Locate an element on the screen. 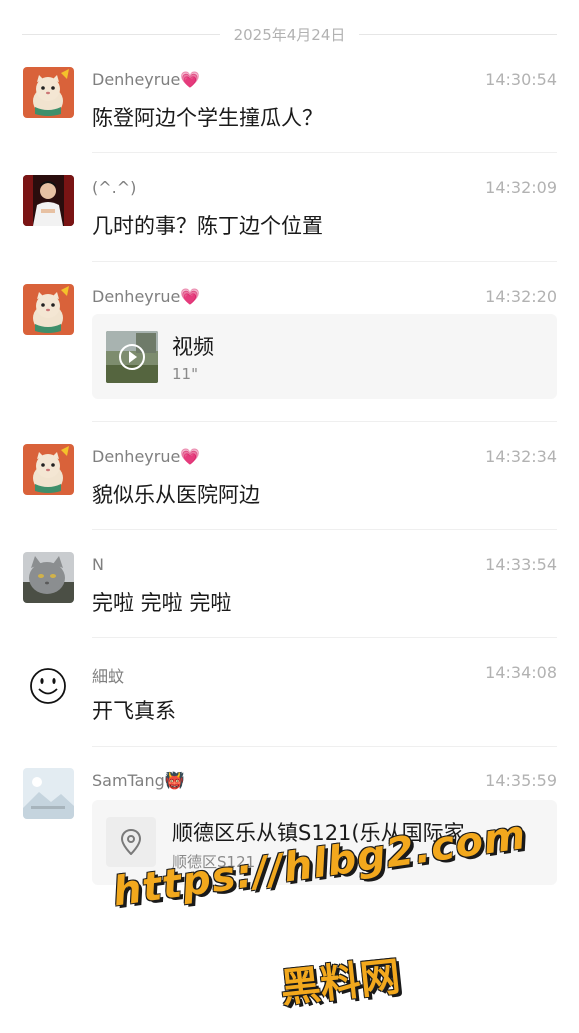 Image resolution: width=579 pixels, height=1033 pixels. location-pin-icon is located at coordinates (131, 842).